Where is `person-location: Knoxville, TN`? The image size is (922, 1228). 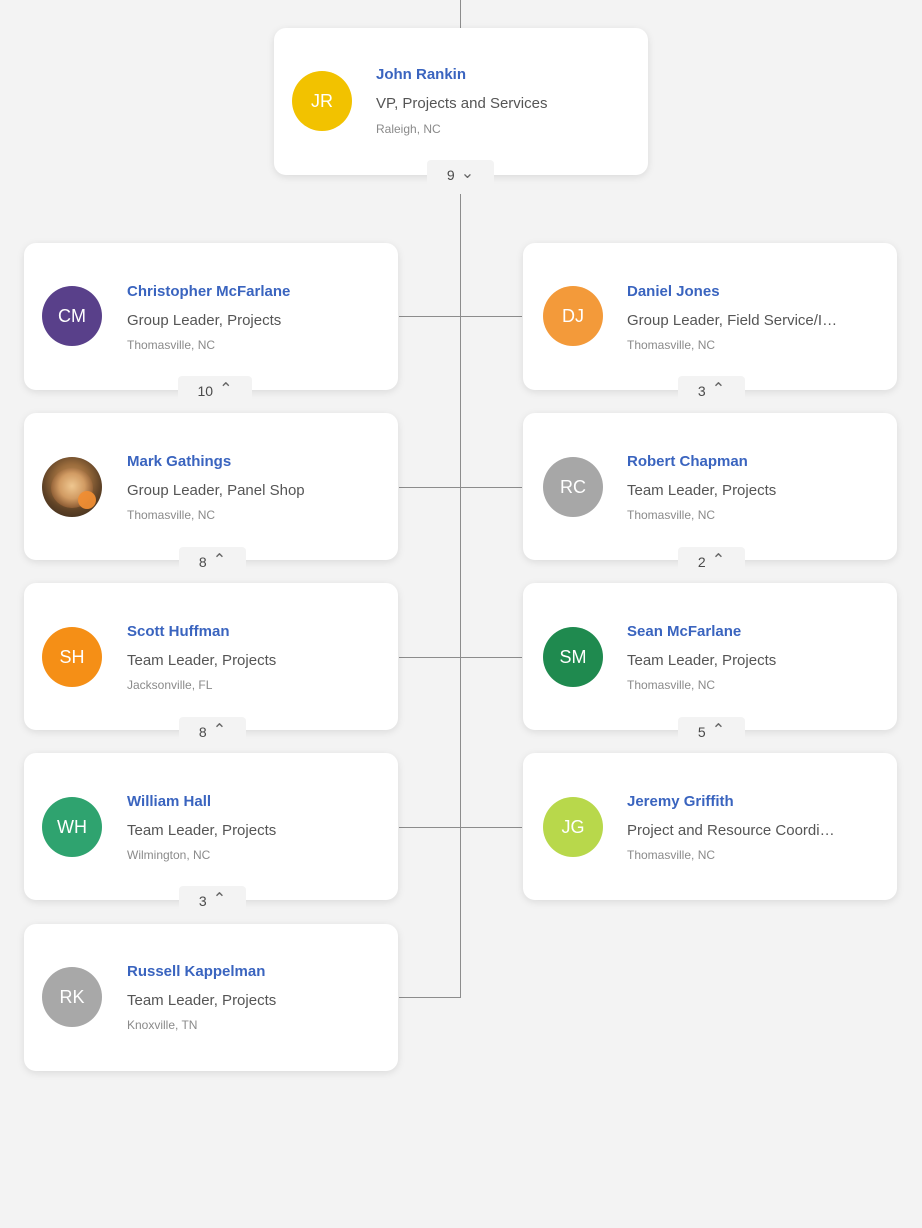 person-location: Knoxville, TN is located at coordinates (162, 1025).